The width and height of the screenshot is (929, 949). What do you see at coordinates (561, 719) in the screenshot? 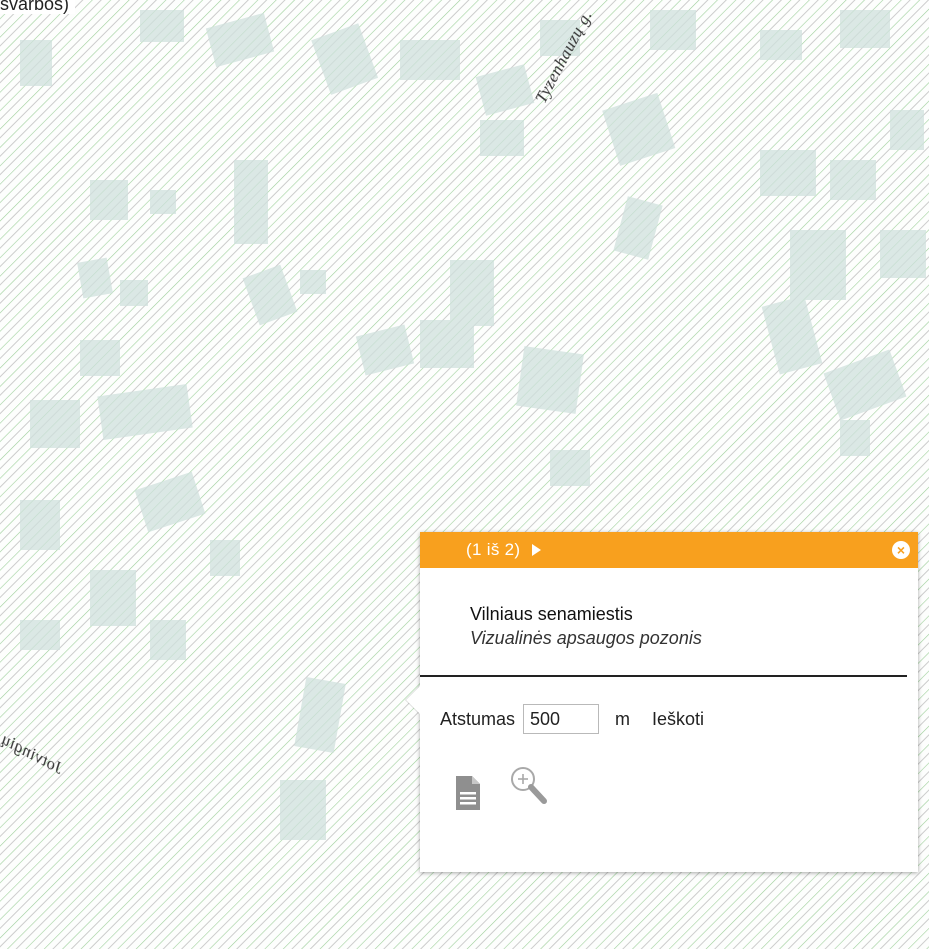
I see `distance-input` at bounding box center [561, 719].